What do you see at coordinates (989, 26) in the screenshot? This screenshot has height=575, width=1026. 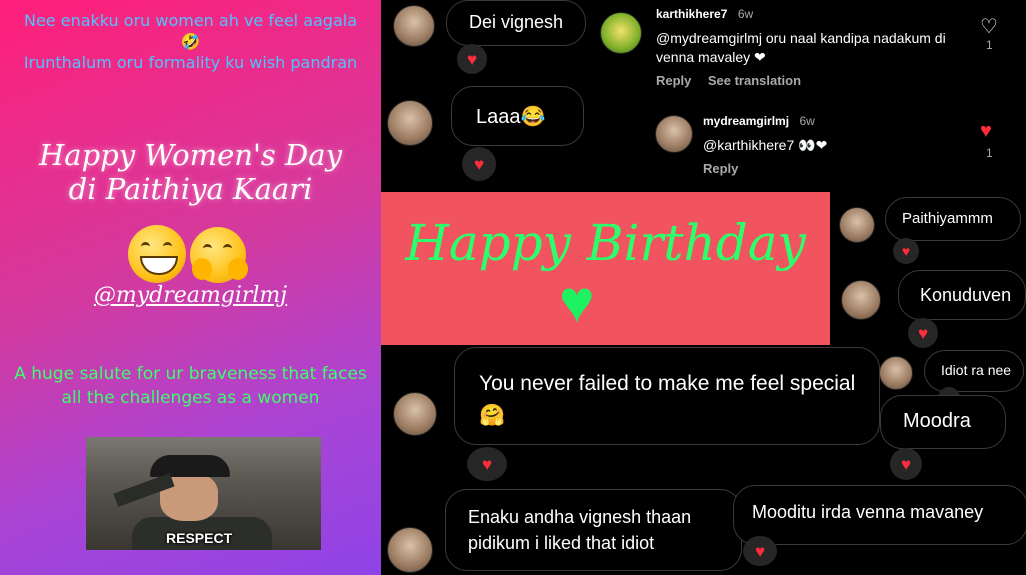 I see `like-heart-outline-icon: ♡` at bounding box center [989, 26].